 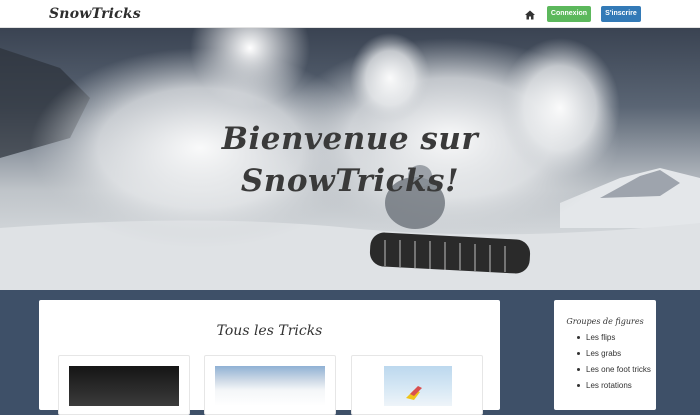 What do you see at coordinates (350, 181) in the screenshot?
I see `hero-title-line2: SnowTricks!` at bounding box center [350, 181].